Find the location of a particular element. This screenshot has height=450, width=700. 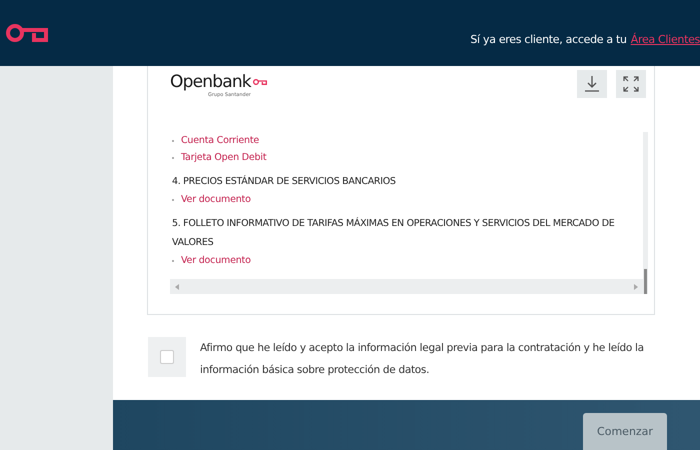

document-link: Tarjeta Open Debit is located at coordinates (407, 157).